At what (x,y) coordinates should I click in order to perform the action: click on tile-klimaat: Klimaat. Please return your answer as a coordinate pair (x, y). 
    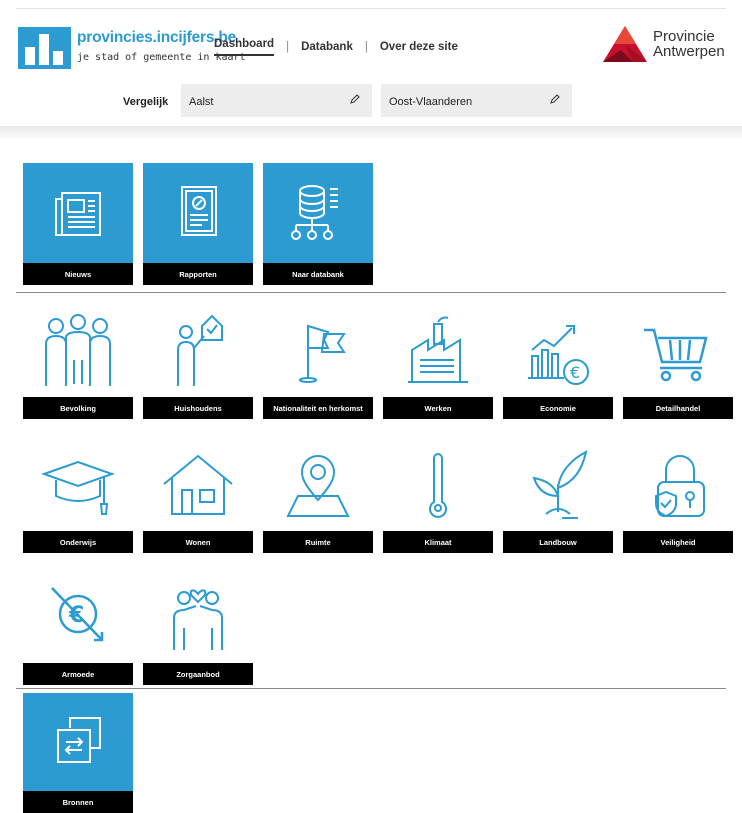
    Looking at the image, I should click on (438, 494).